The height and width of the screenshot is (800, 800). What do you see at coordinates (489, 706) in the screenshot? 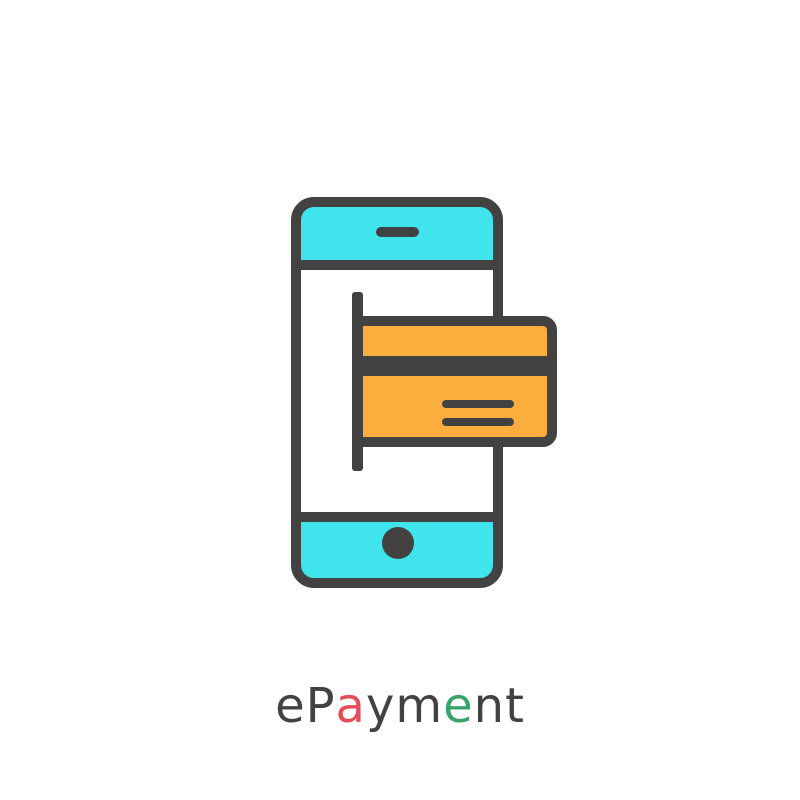
I see `caption-letter: n` at bounding box center [489, 706].